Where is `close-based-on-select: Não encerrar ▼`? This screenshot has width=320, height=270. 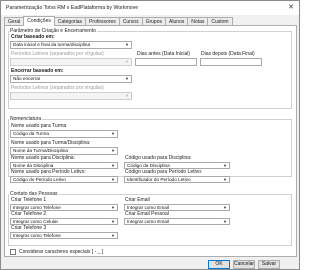
close-based-on-select: Não encerrar ▼ is located at coordinates (71, 79).